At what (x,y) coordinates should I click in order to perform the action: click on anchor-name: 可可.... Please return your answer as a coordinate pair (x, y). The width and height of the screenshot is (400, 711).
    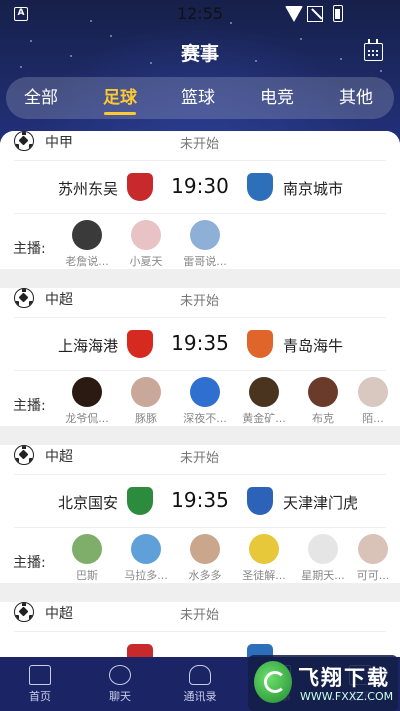
    Looking at the image, I should click on (373, 575).